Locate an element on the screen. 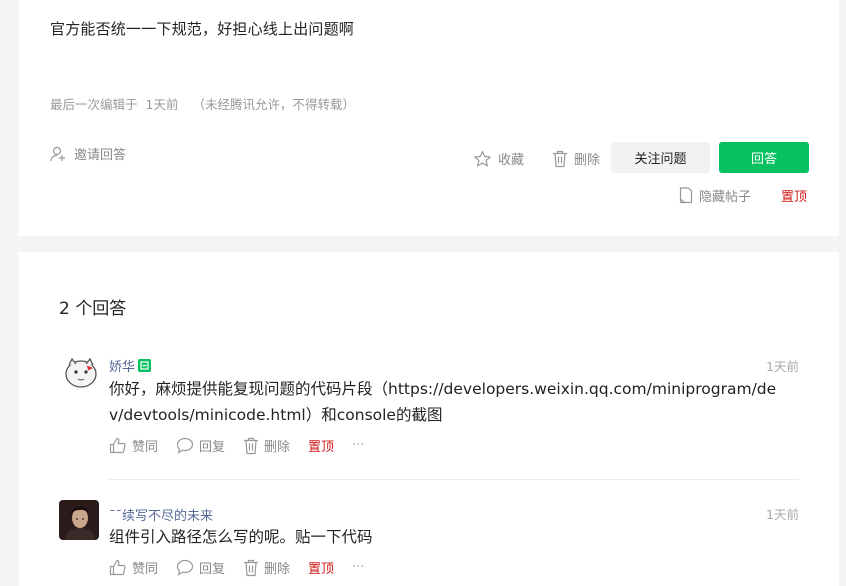 The image size is (846, 586). answer-button: 回答 is located at coordinates (764, 157).